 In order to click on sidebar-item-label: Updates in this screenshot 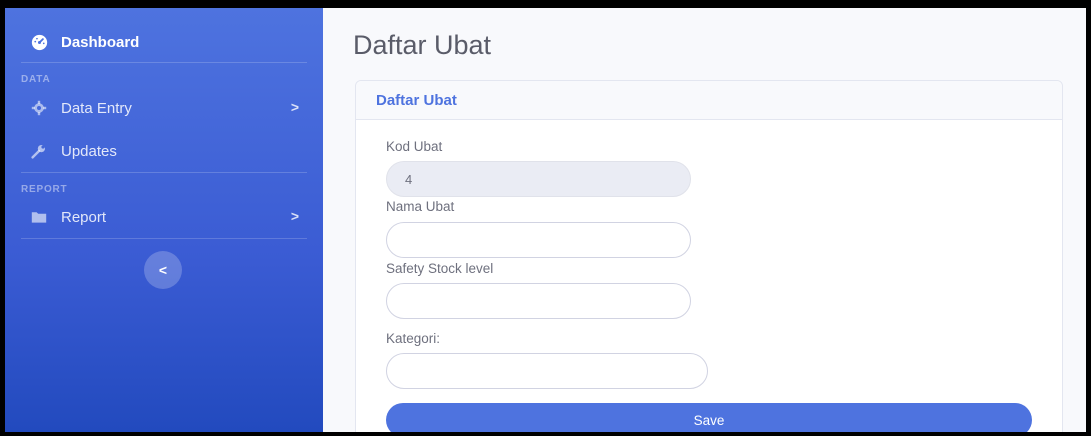, I will do `click(89, 151)`.